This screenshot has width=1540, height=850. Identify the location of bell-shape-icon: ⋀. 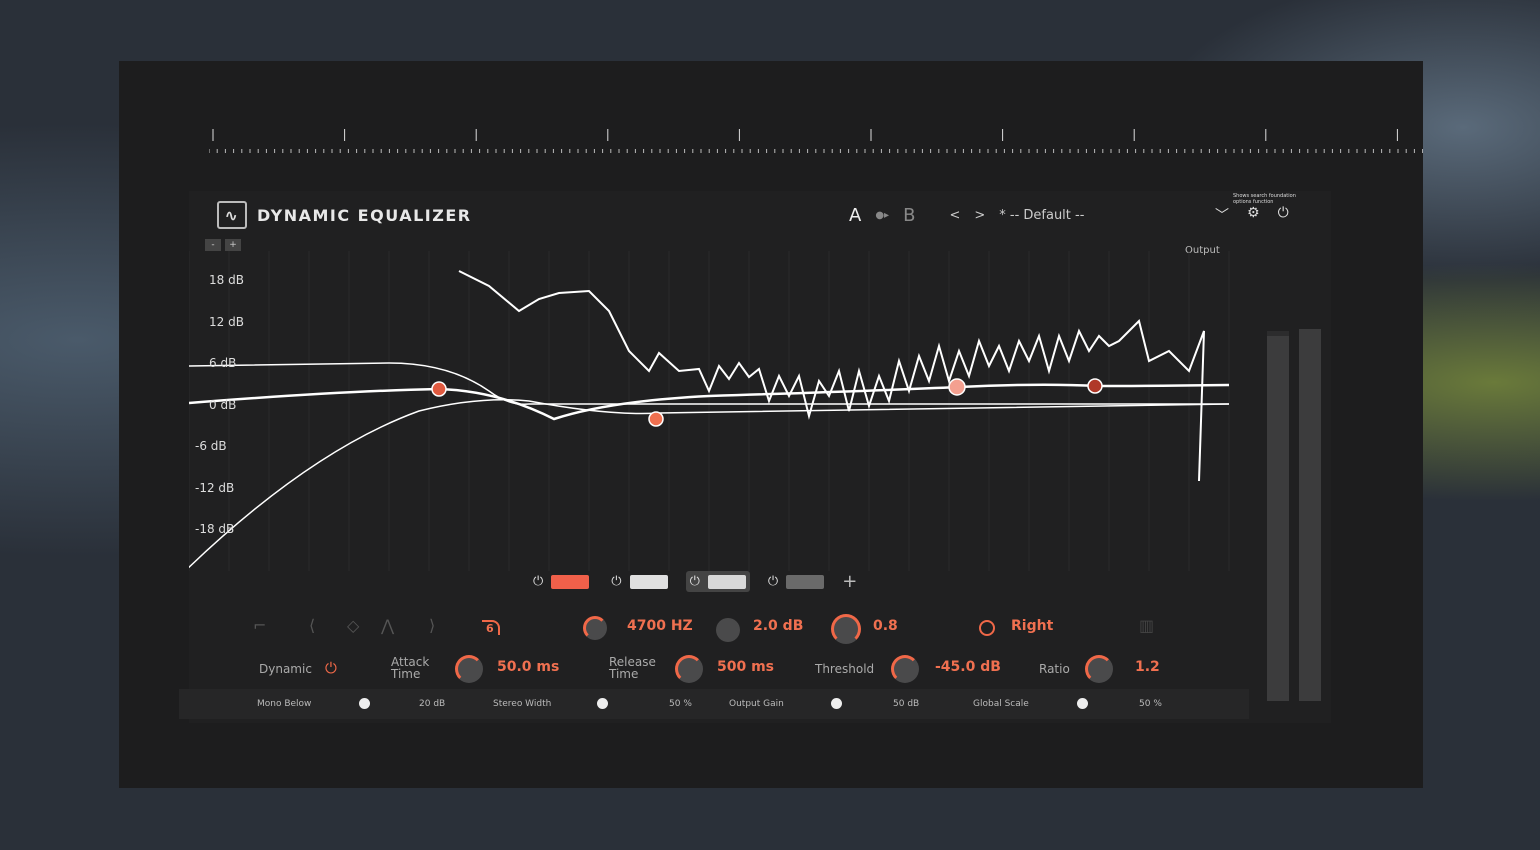
(387, 625).